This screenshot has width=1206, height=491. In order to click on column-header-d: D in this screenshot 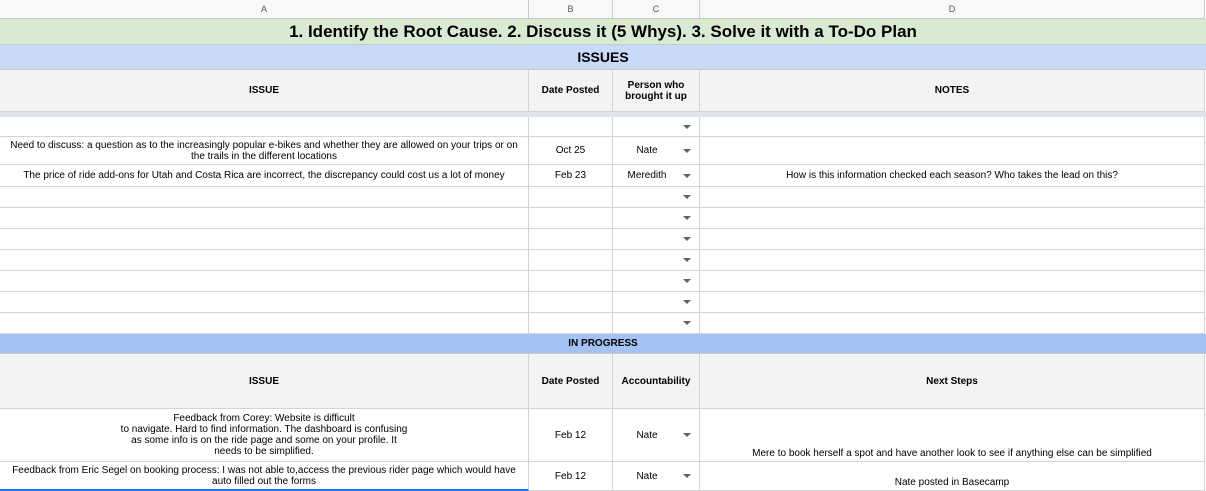, I will do `click(952, 9)`.